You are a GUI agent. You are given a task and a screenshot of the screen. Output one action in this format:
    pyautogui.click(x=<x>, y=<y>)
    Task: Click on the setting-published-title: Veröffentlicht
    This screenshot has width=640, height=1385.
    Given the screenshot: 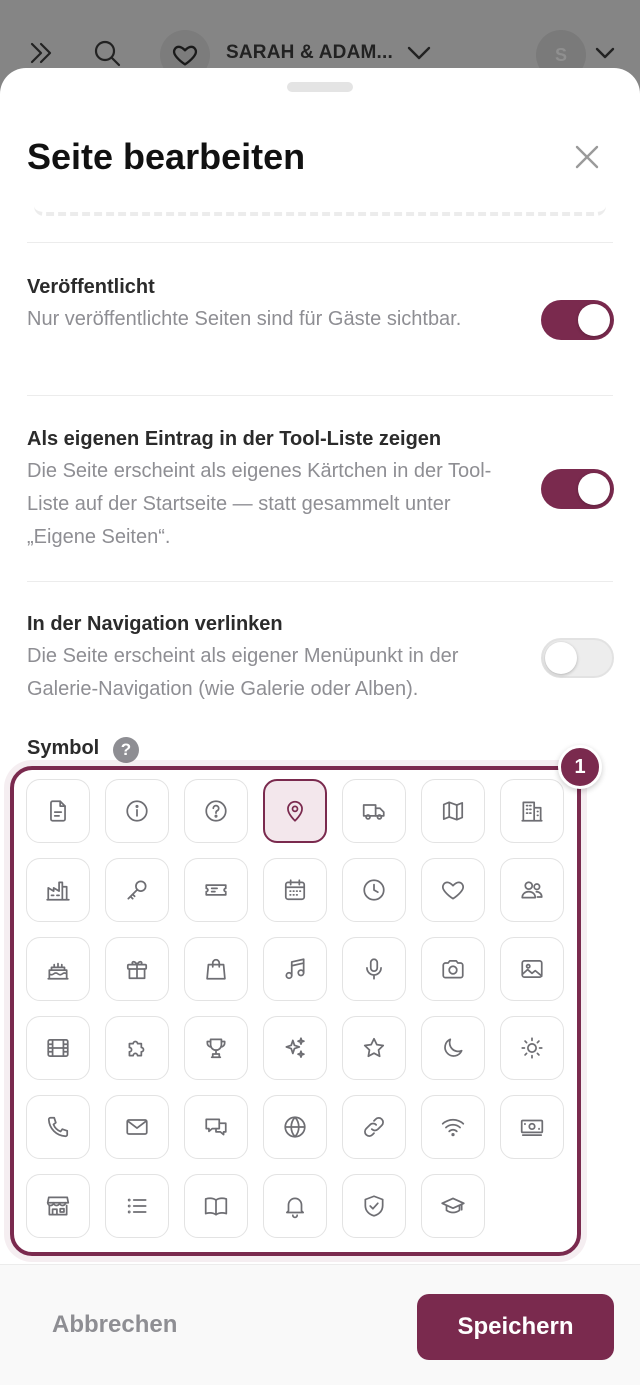 What is the action you would take?
    pyautogui.click(x=91, y=287)
    